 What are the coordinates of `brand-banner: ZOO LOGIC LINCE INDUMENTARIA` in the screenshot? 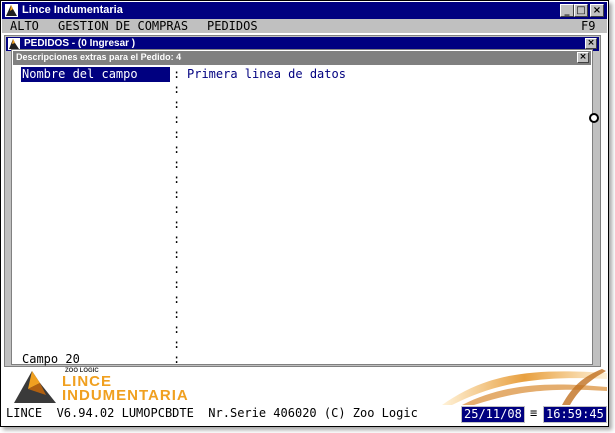 It's located at (304, 386).